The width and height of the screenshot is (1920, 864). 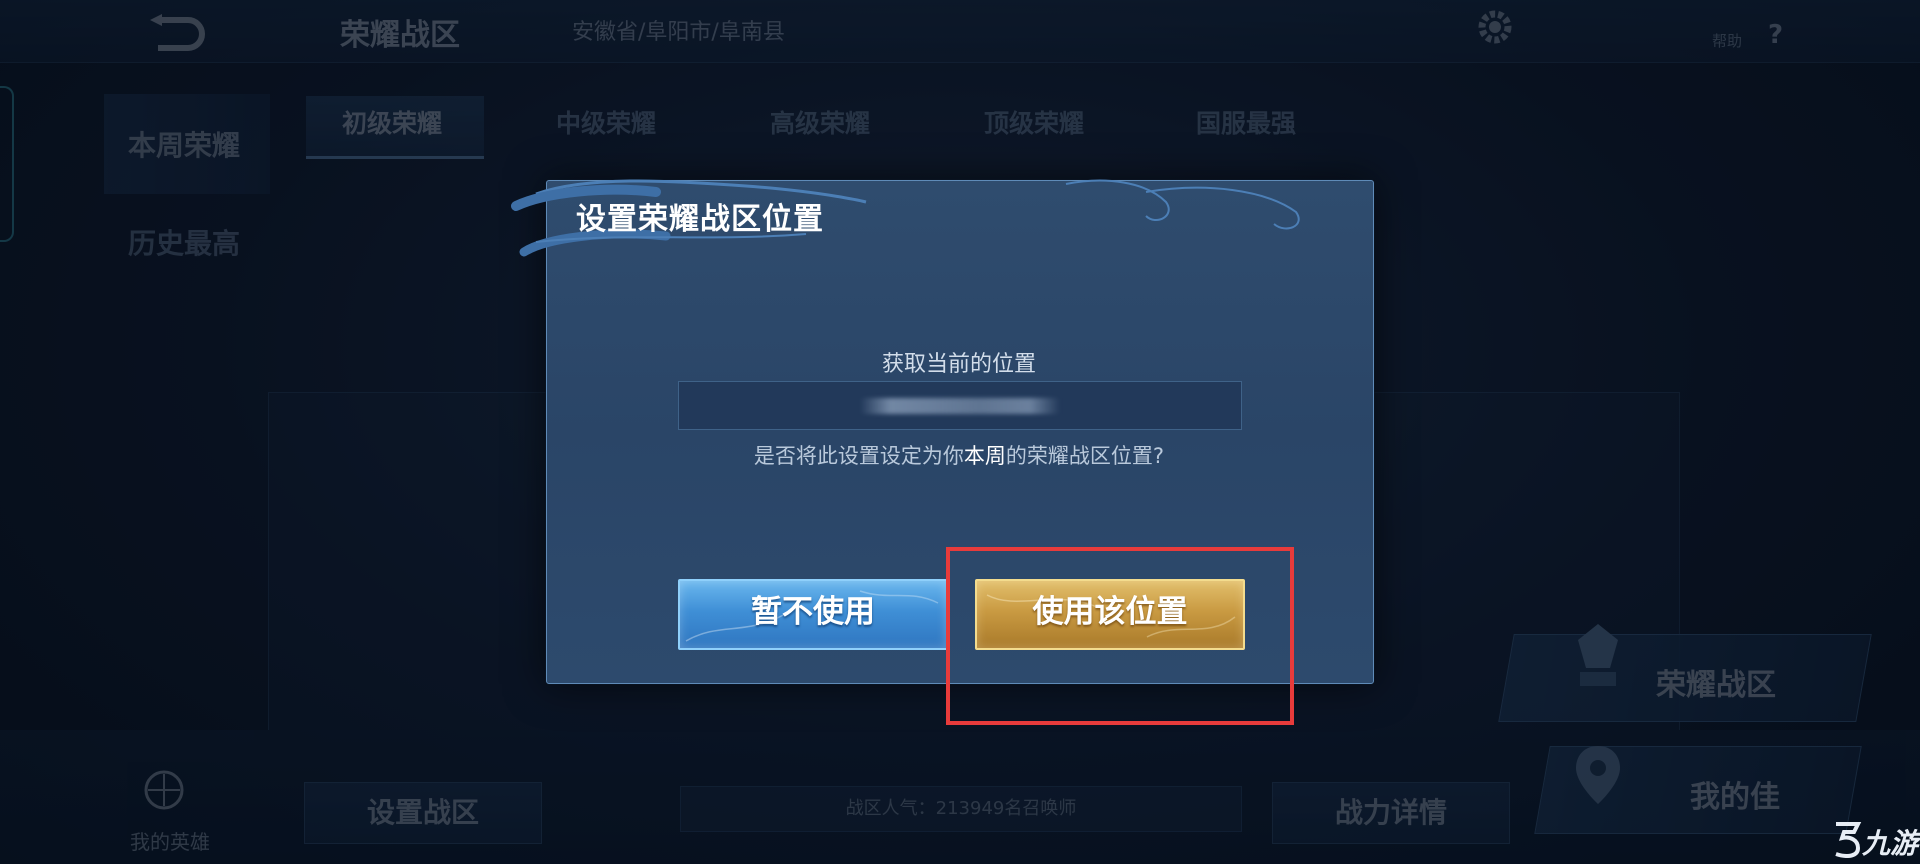 I want to click on fetch-location-label: 获取当前的位置, so click(x=958, y=364).